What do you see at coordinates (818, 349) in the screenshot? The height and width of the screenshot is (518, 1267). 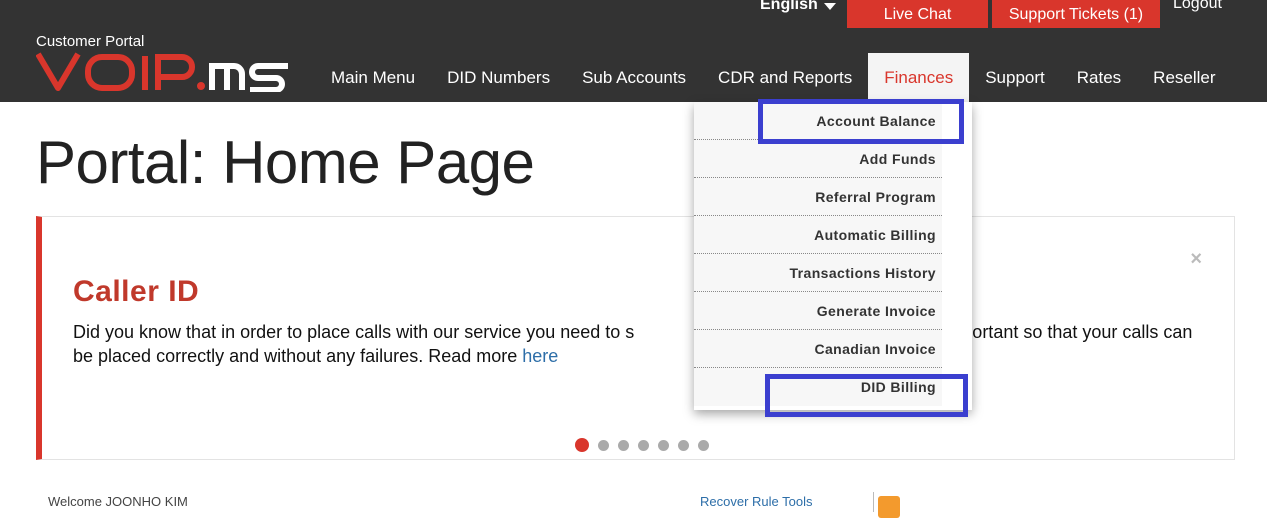 I see `menu-canadian-invoice: Canadian Invoice` at bounding box center [818, 349].